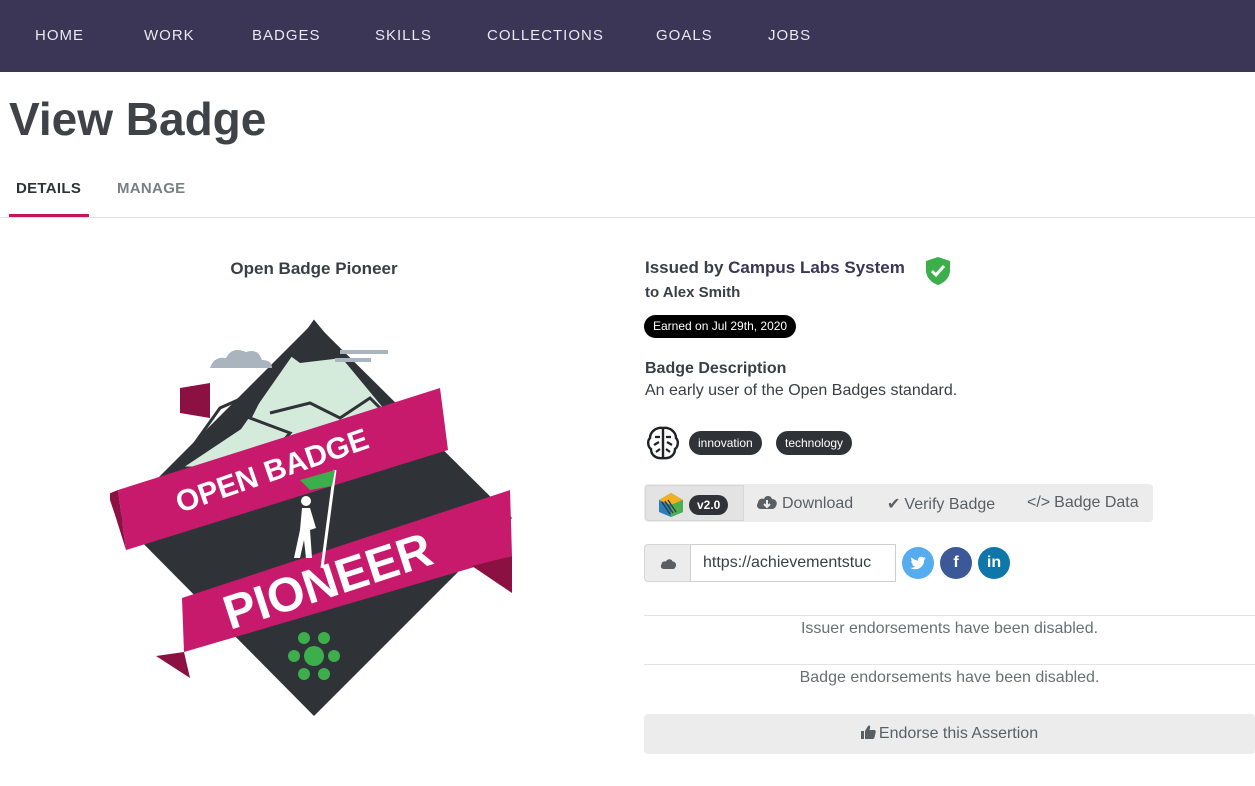  I want to click on tab-bar: DETAILS MANAGE, so click(627, 197).